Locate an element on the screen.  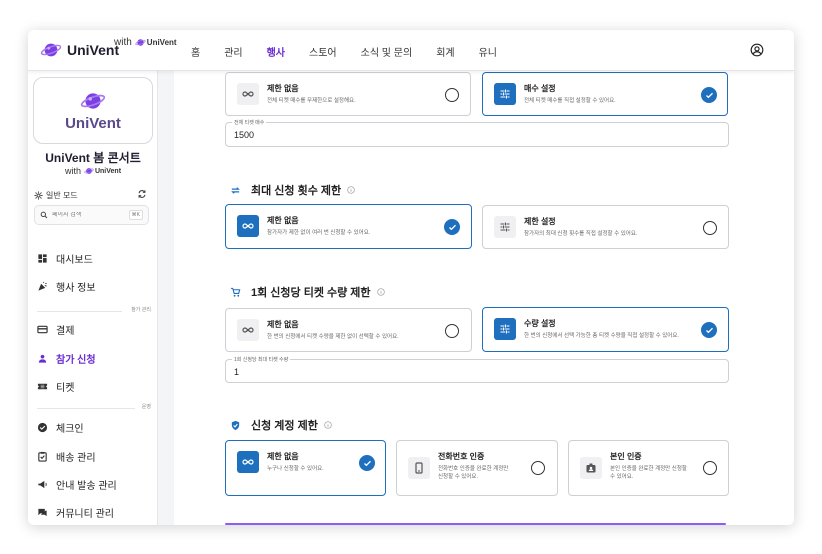
nav-news: 소식 및 문의 is located at coordinates (387, 51).